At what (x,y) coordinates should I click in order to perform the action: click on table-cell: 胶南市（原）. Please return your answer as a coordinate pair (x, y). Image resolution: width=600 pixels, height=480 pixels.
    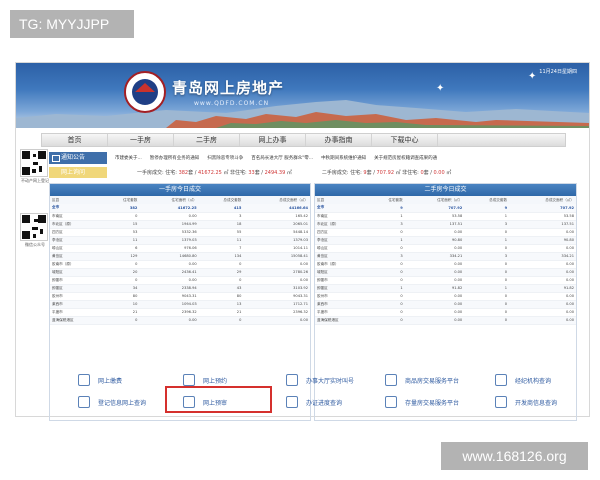
    Looking at the image, I should click on (76, 264).